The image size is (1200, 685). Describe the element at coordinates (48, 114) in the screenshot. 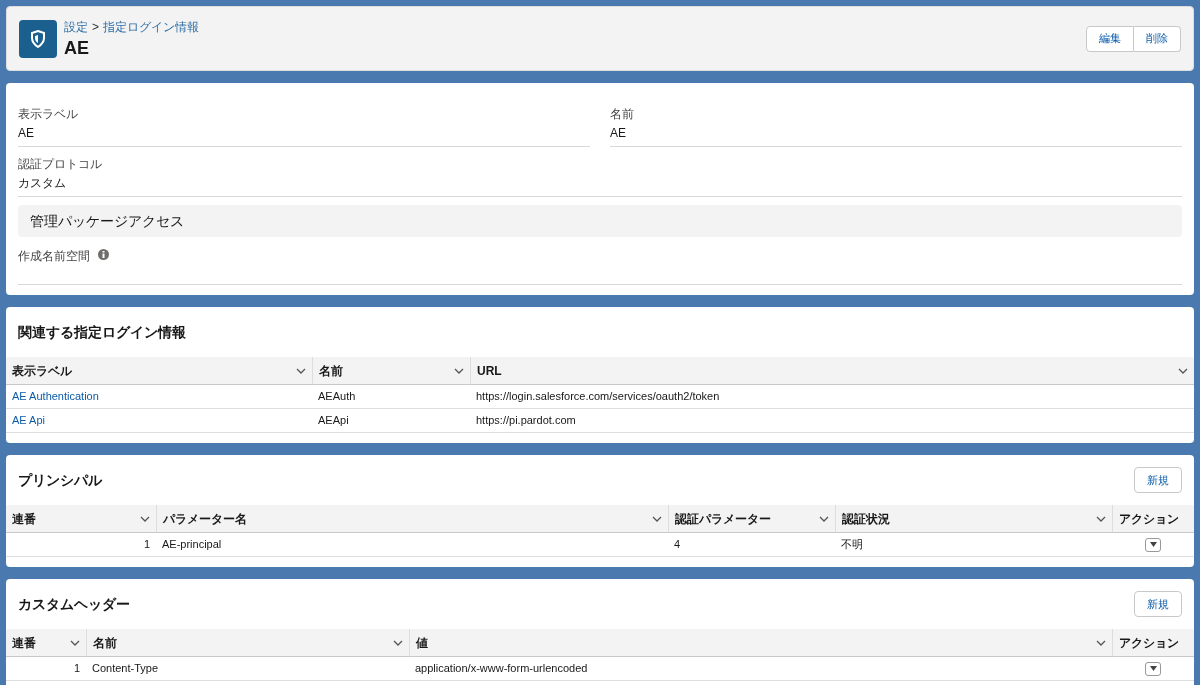

I see `field-label: 表示ラベル` at that location.